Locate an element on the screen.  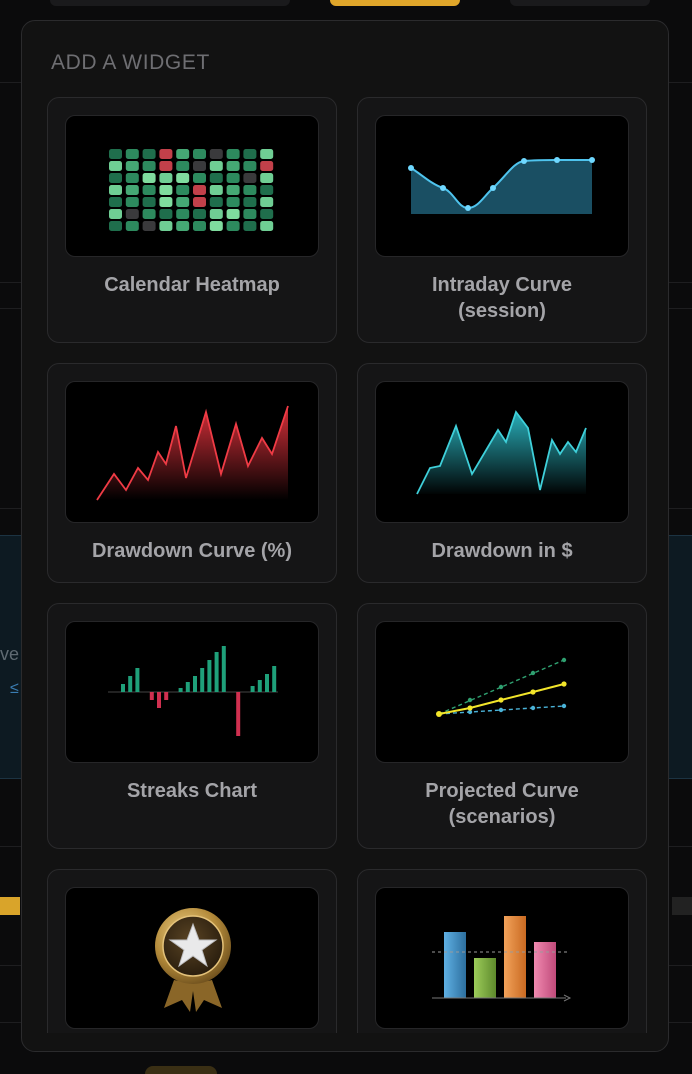
widget-label: Drawdown Curve (%) is located at coordinates (192, 551).